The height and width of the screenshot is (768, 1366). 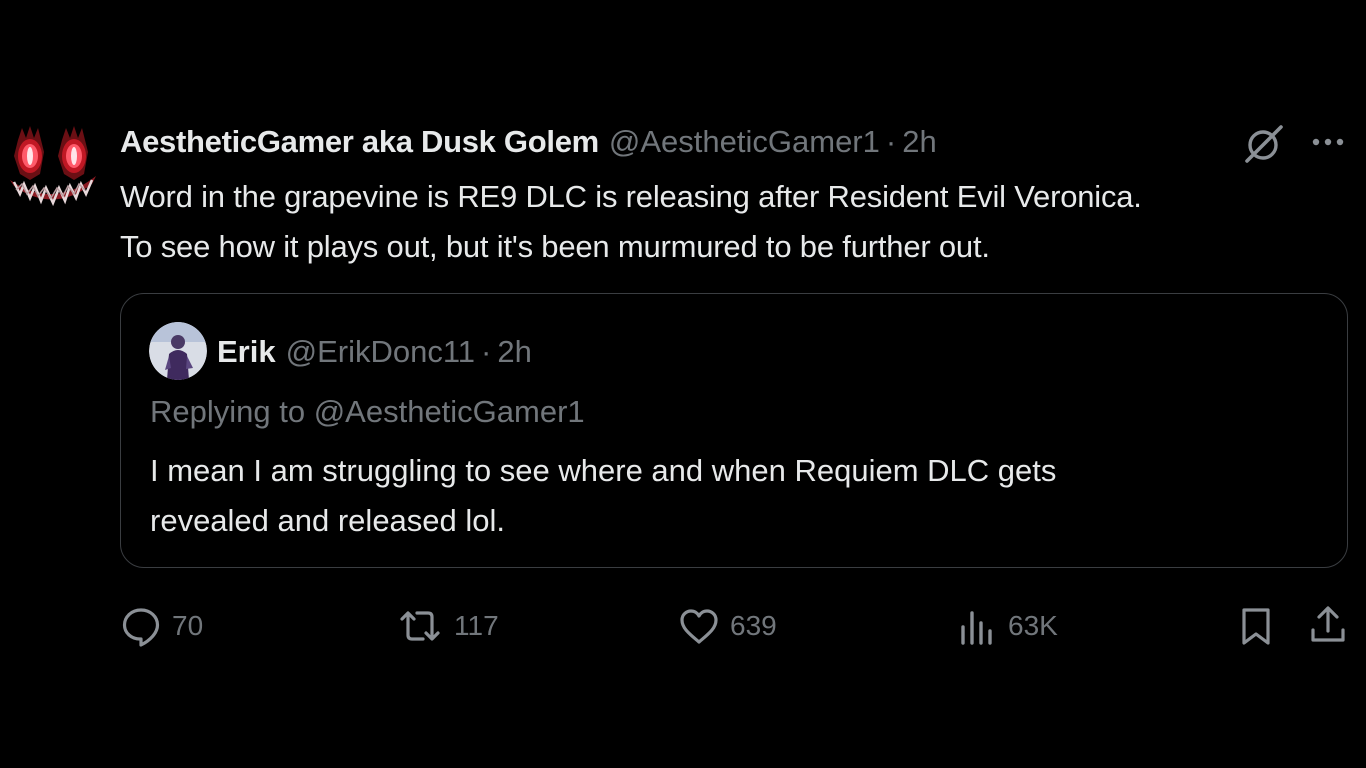 I want to click on more-icon, so click(x=1328, y=142).